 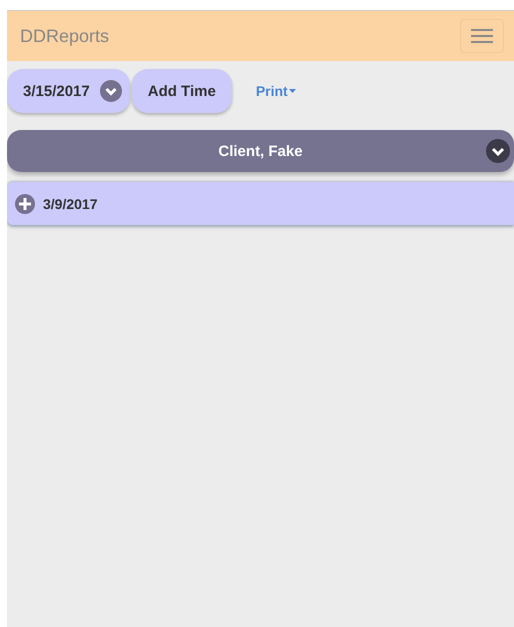 What do you see at coordinates (70, 204) in the screenshot?
I see `entry-date: 3/9/2017` at bounding box center [70, 204].